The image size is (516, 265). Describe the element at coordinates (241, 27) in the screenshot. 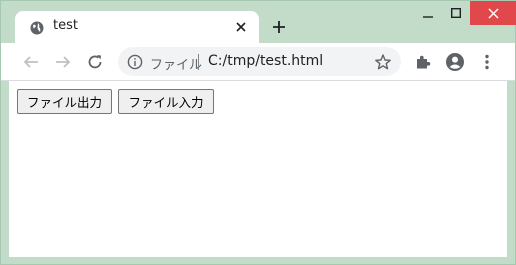

I see `close-tab-icon` at that location.